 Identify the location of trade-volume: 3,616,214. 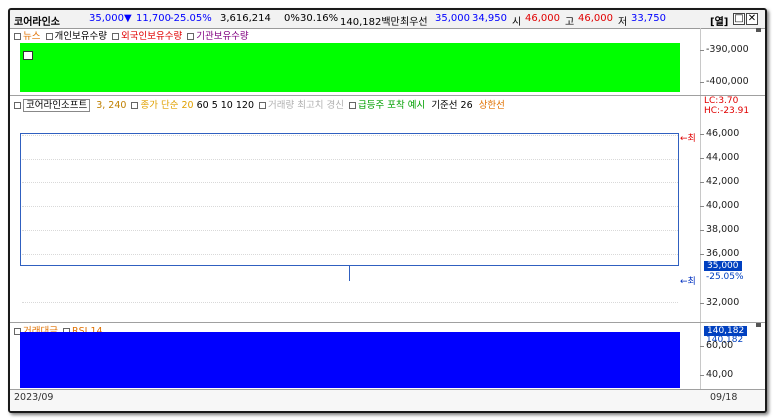
(245, 18).